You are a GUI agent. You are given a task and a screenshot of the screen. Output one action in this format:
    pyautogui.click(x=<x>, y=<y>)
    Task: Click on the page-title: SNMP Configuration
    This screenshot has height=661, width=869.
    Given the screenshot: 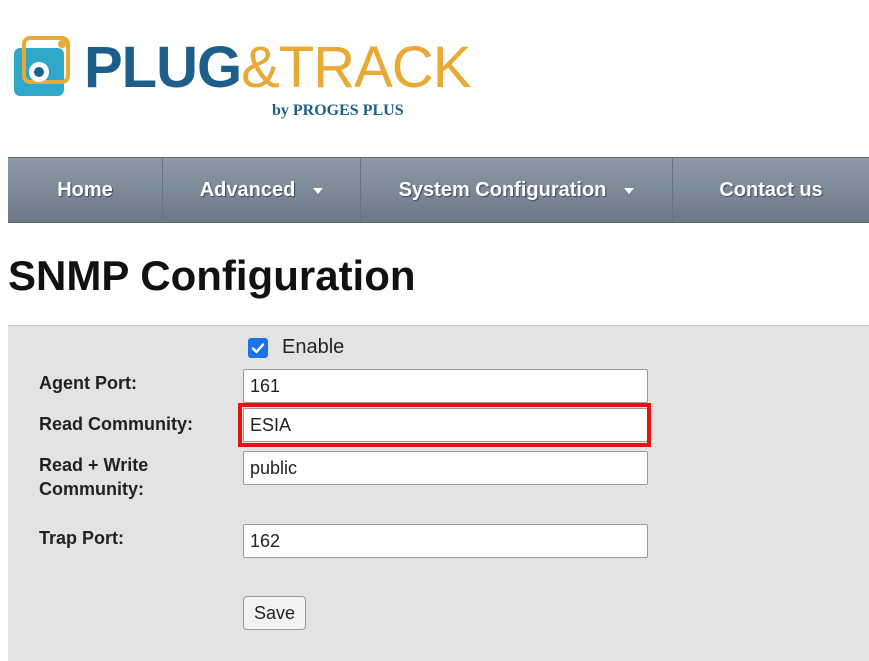 What is the action you would take?
    pyautogui.click(x=212, y=275)
    